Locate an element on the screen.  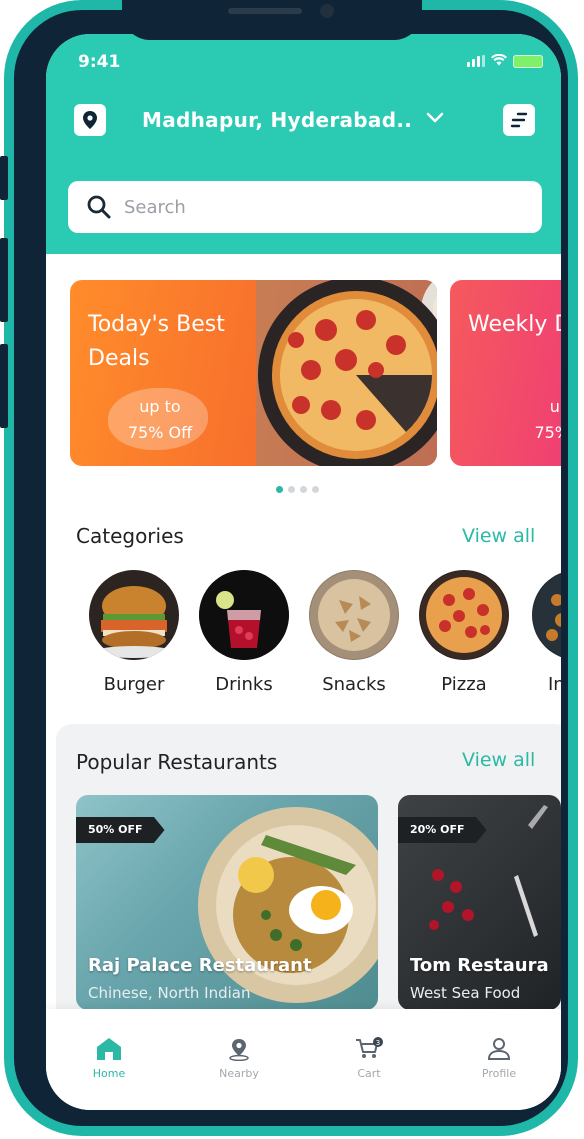
category-label: Drinks is located at coordinates (244, 684).